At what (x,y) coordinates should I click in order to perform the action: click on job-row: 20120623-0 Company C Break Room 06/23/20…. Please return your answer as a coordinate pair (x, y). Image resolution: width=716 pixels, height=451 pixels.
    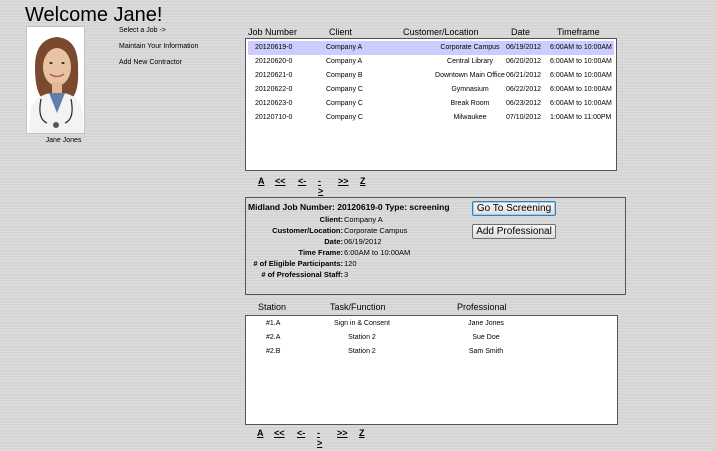
    Looking at the image, I should click on (431, 104).